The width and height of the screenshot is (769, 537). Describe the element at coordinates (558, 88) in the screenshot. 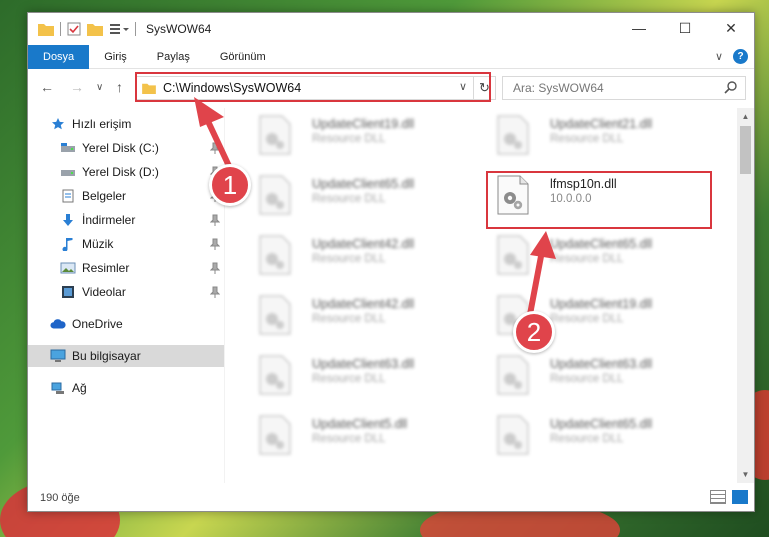

I see `search-input: Ara: SysWOW64` at that location.